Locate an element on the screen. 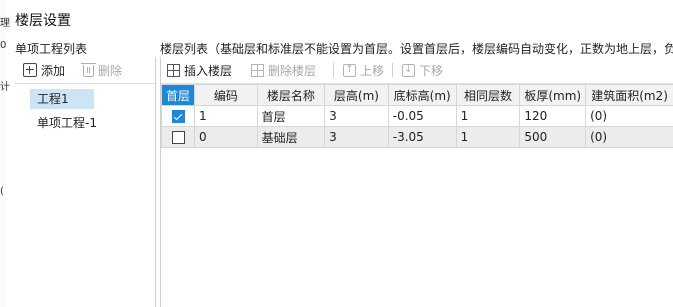 This screenshot has width=673, height=307. insert-floor-button: 插入楼层 is located at coordinates (199, 70).